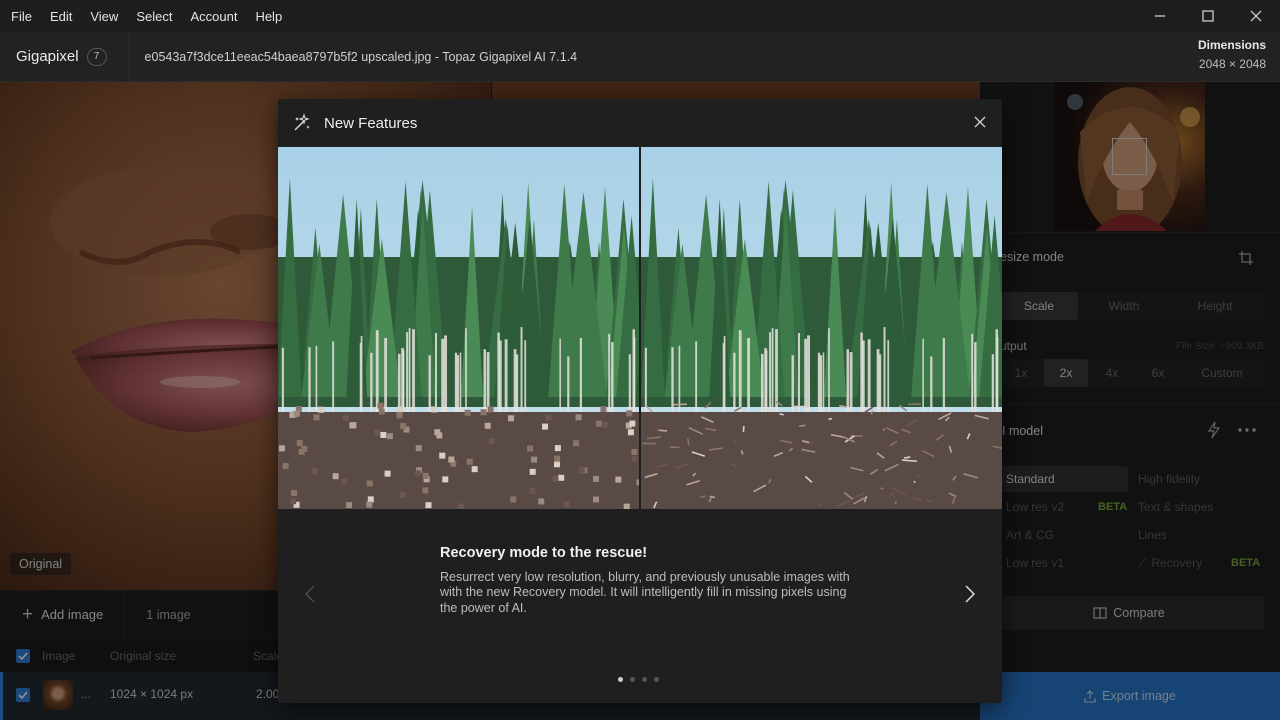 Image resolution: width=1280 pixels, height=720 pixels. Describe the element at coordinates (1232, 54) in the screenshot. I see `dimensions-readout: Dimensions 2048 × 2048` at that location.